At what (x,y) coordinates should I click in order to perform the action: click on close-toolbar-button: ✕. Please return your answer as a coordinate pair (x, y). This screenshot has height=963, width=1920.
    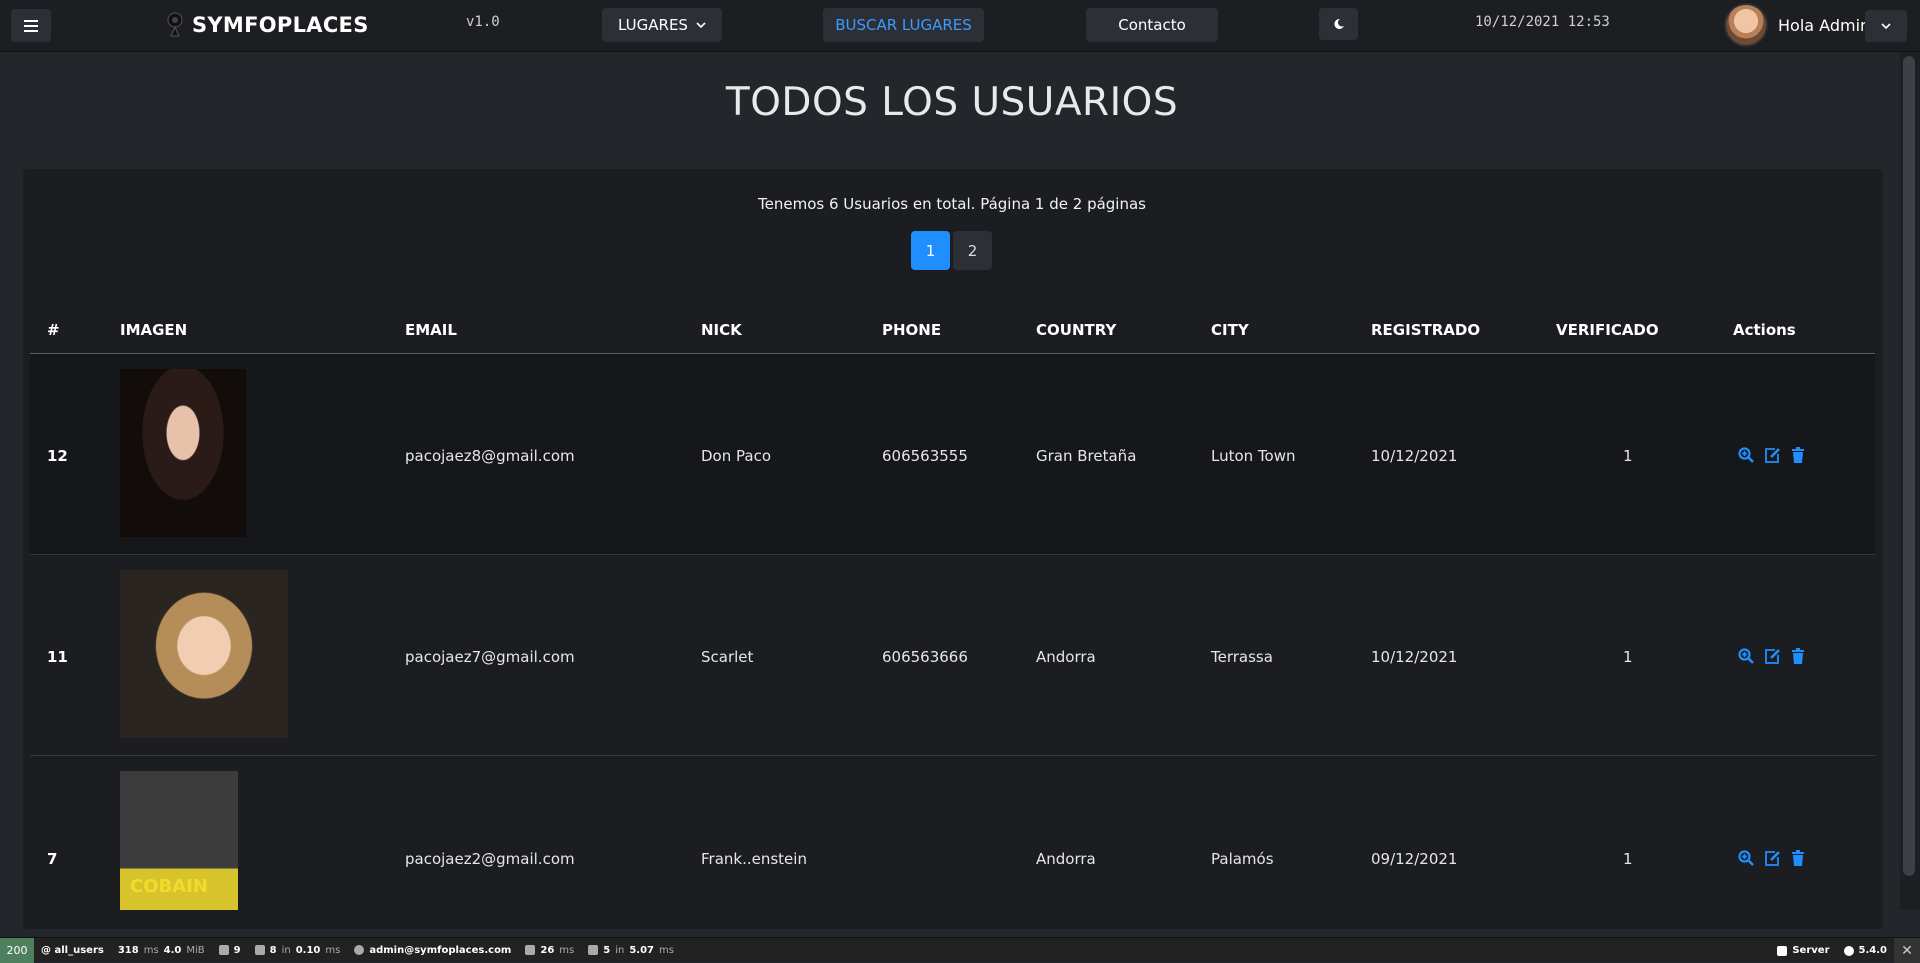
    Looking at the image, I should click on (1907, 950).